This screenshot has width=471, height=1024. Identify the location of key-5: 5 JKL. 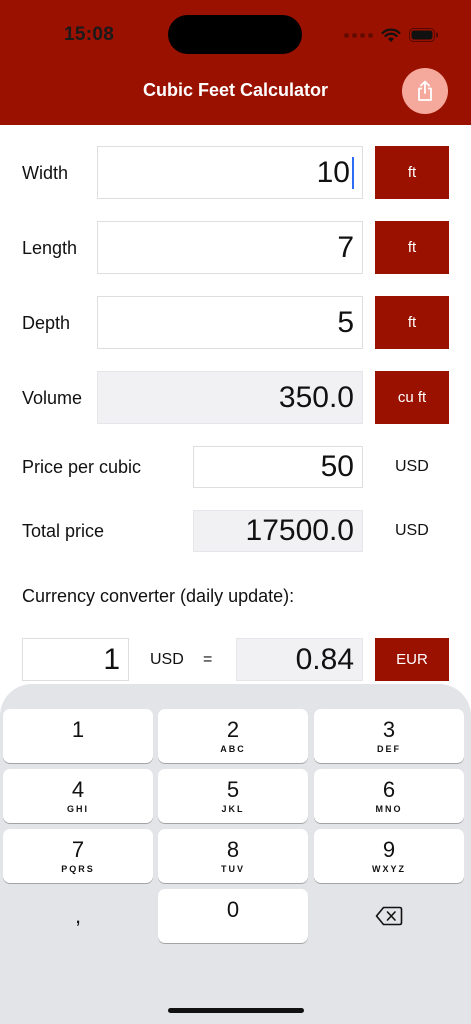
(233, 796).